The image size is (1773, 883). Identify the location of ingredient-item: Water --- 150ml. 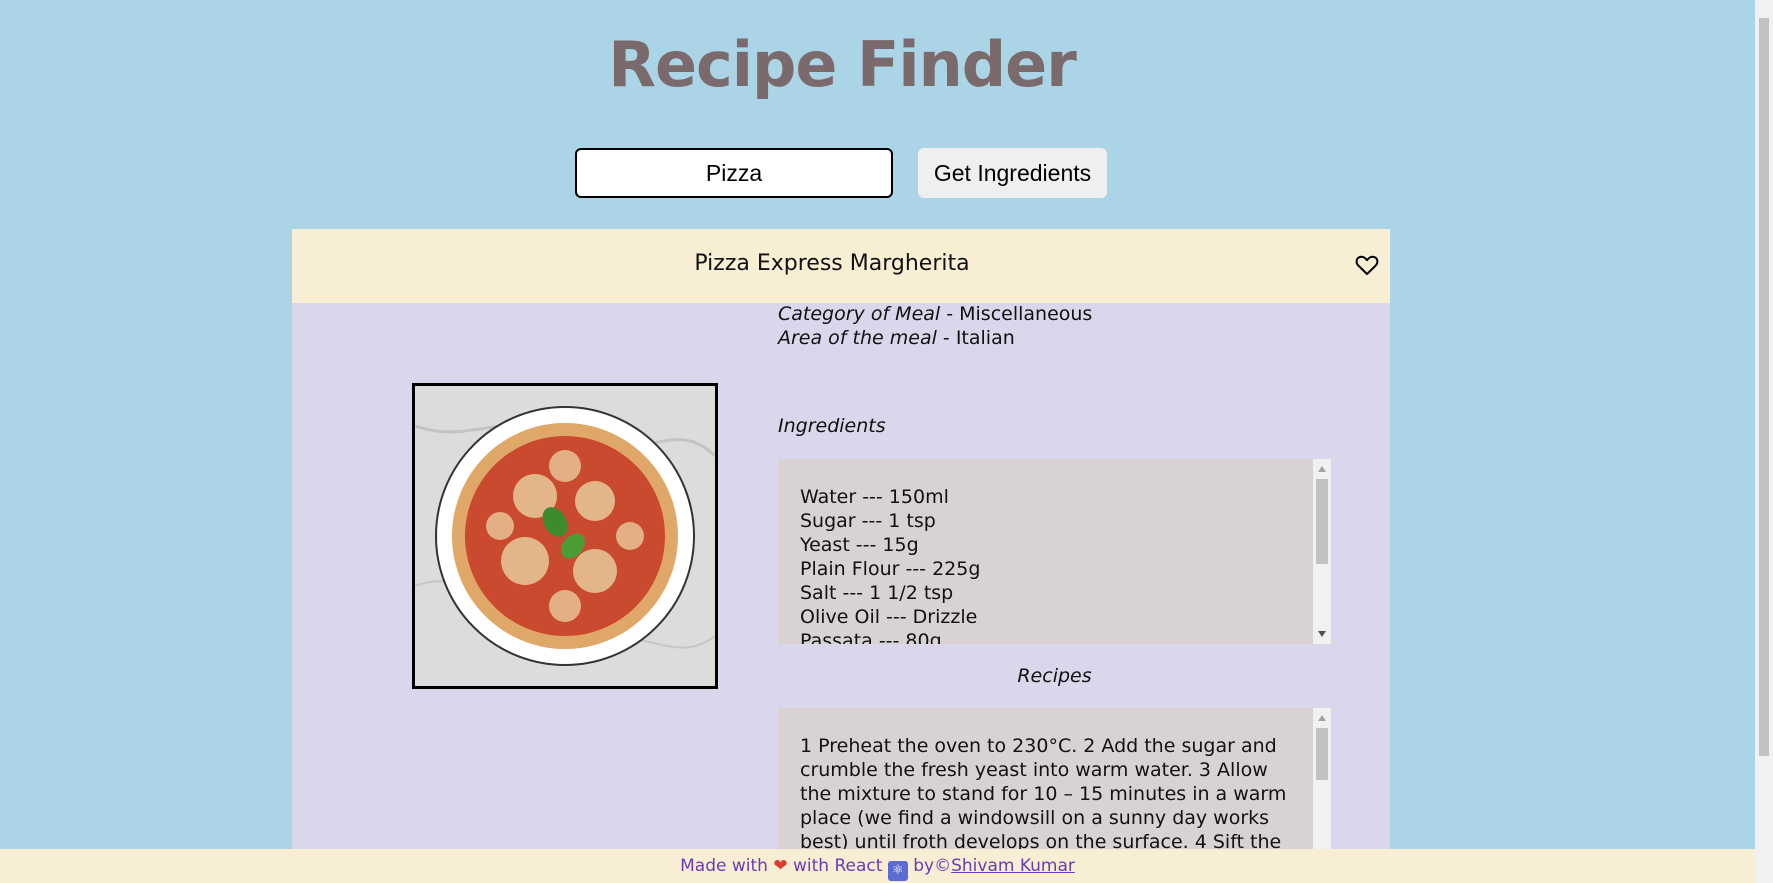
(874, 497).